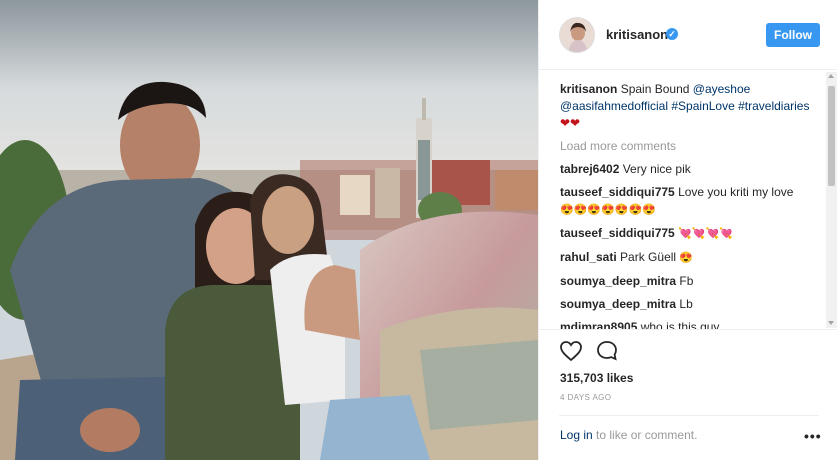  What do you see at coordinates (831, 323) in the screenshot?
I see `scroll-down-arrow-icon` at bounding box center [831, 323].